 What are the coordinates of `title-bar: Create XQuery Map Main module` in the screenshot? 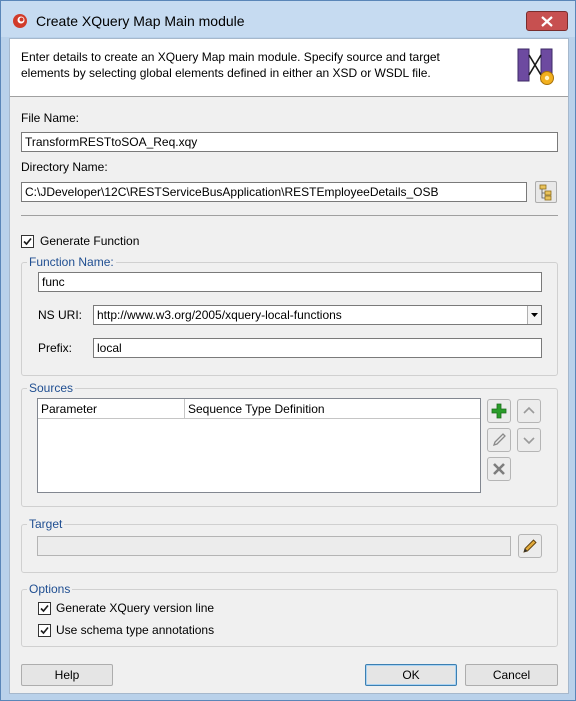 It's located at (288, 19).